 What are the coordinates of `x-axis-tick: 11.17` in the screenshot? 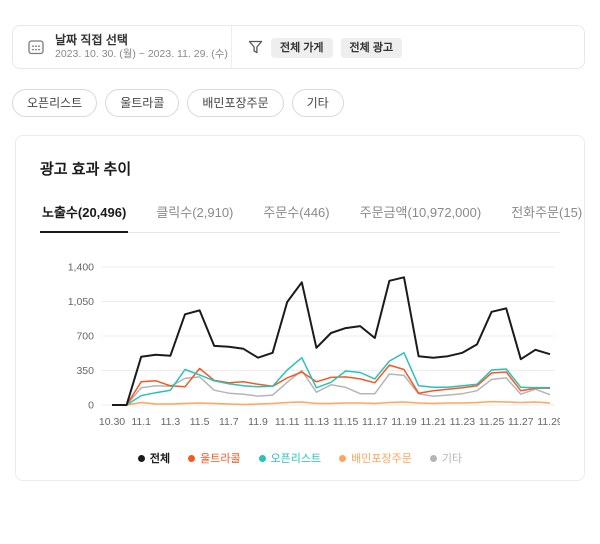 It's located at (375, 422).